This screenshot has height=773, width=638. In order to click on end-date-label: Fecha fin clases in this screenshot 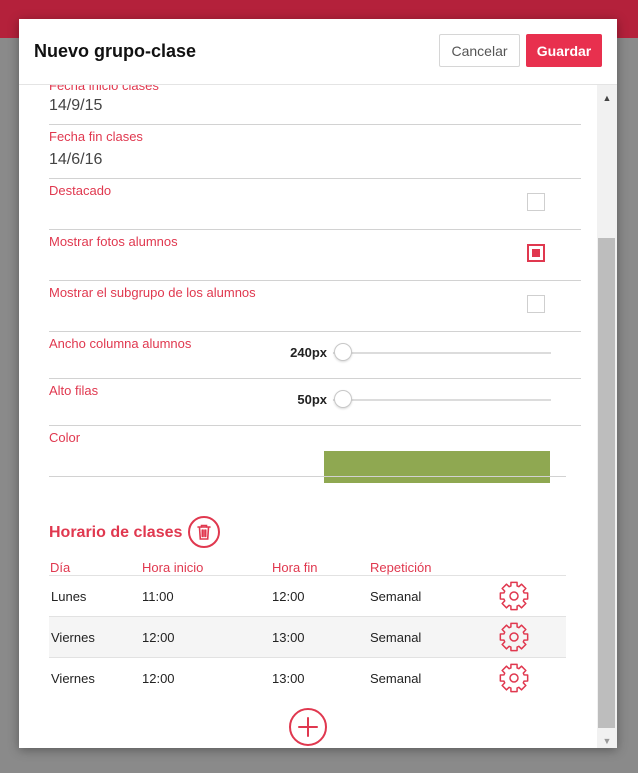, I will do `click(96, 136)`.